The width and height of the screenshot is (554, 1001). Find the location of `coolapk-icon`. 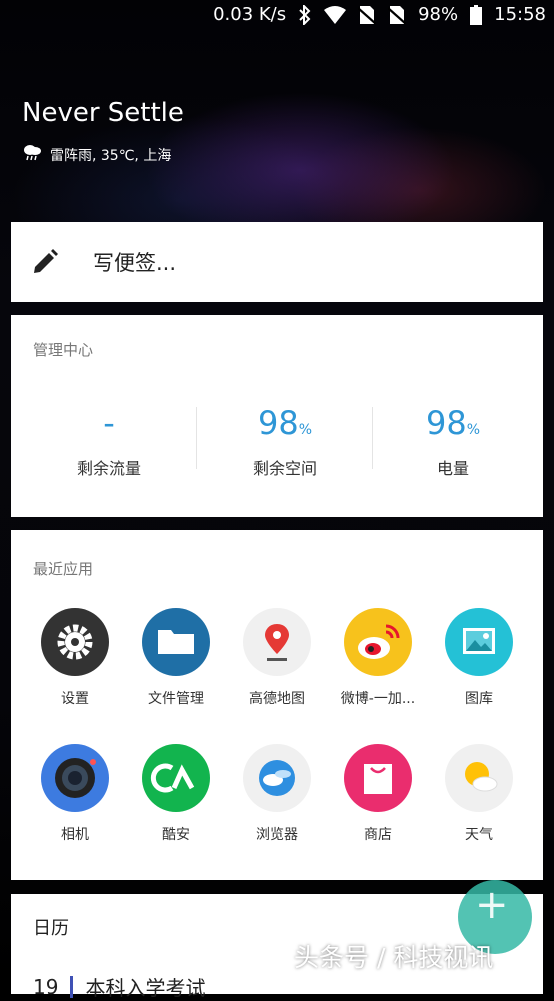

coolapk-icon is located at coordinates (176, 778).